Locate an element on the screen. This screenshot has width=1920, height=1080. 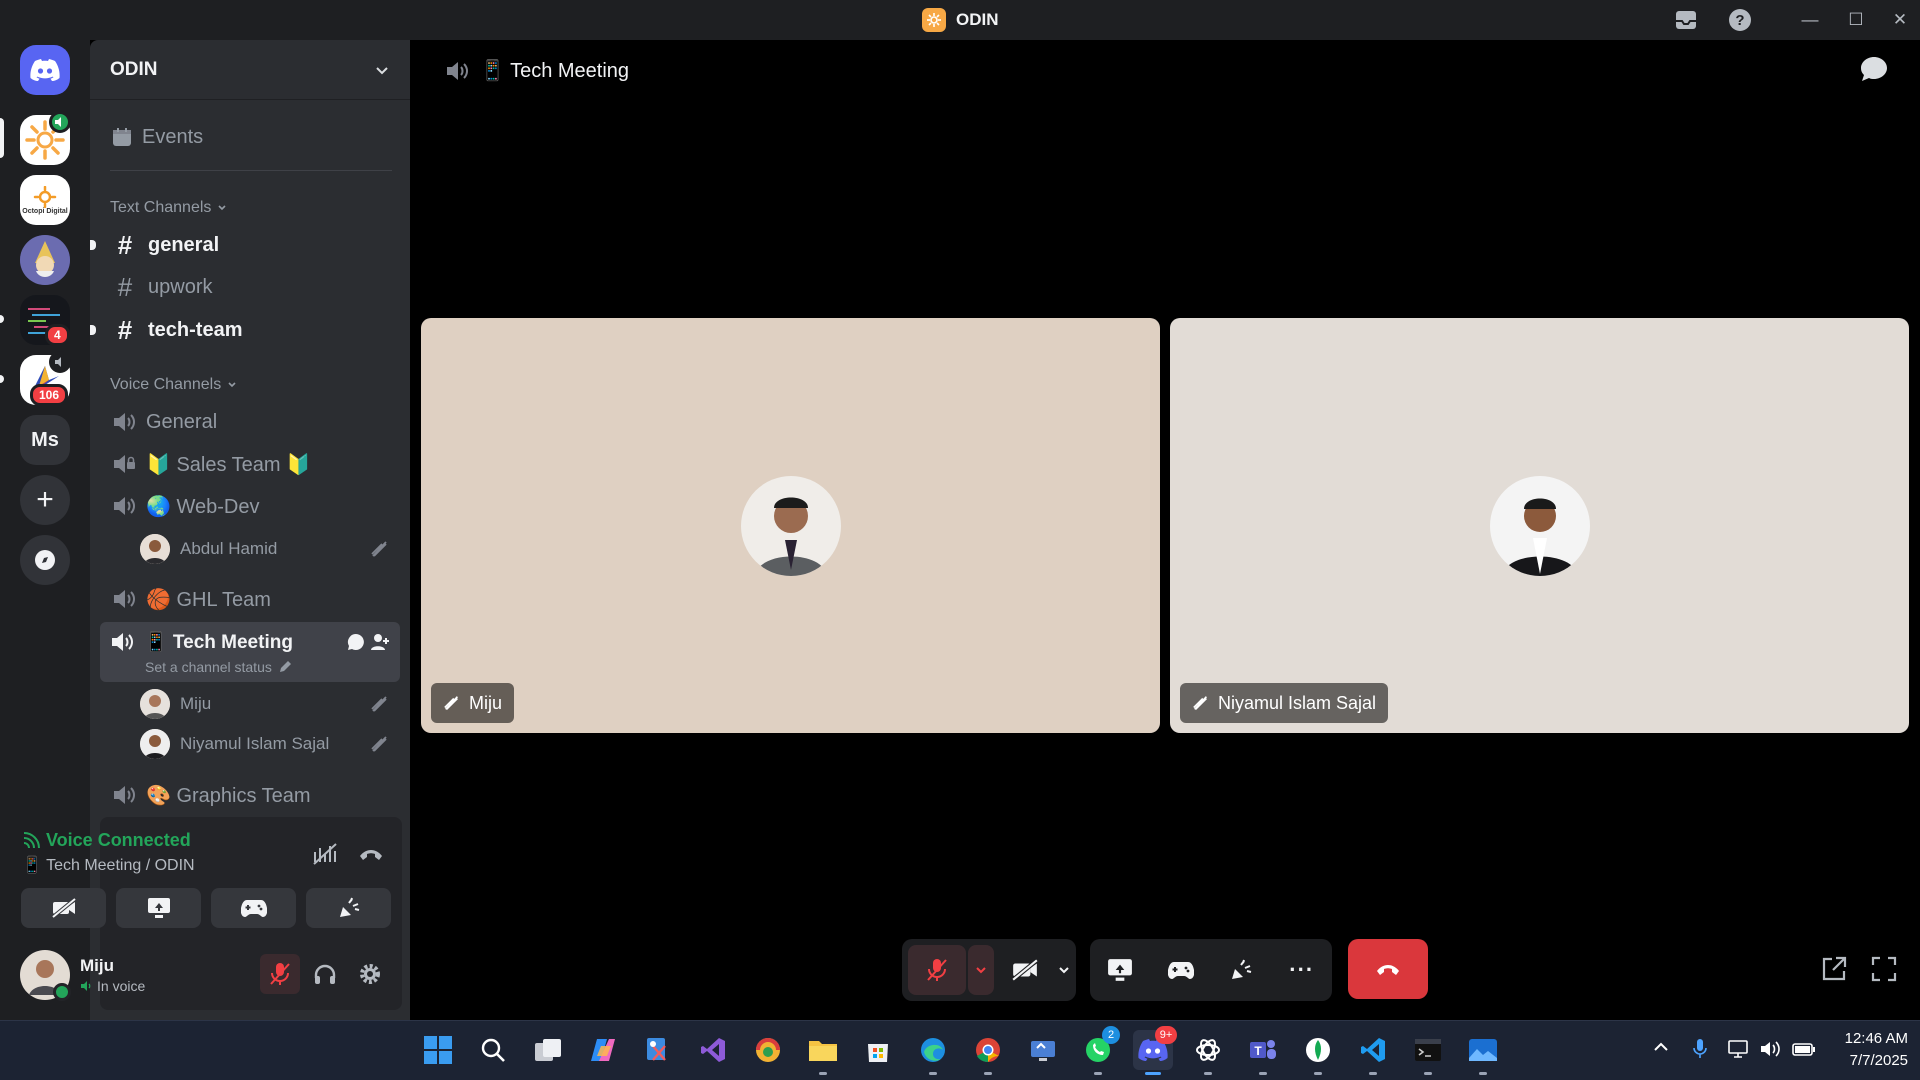
user-name: Niyamul Islam Sajal is located at coordinates (255, 743).